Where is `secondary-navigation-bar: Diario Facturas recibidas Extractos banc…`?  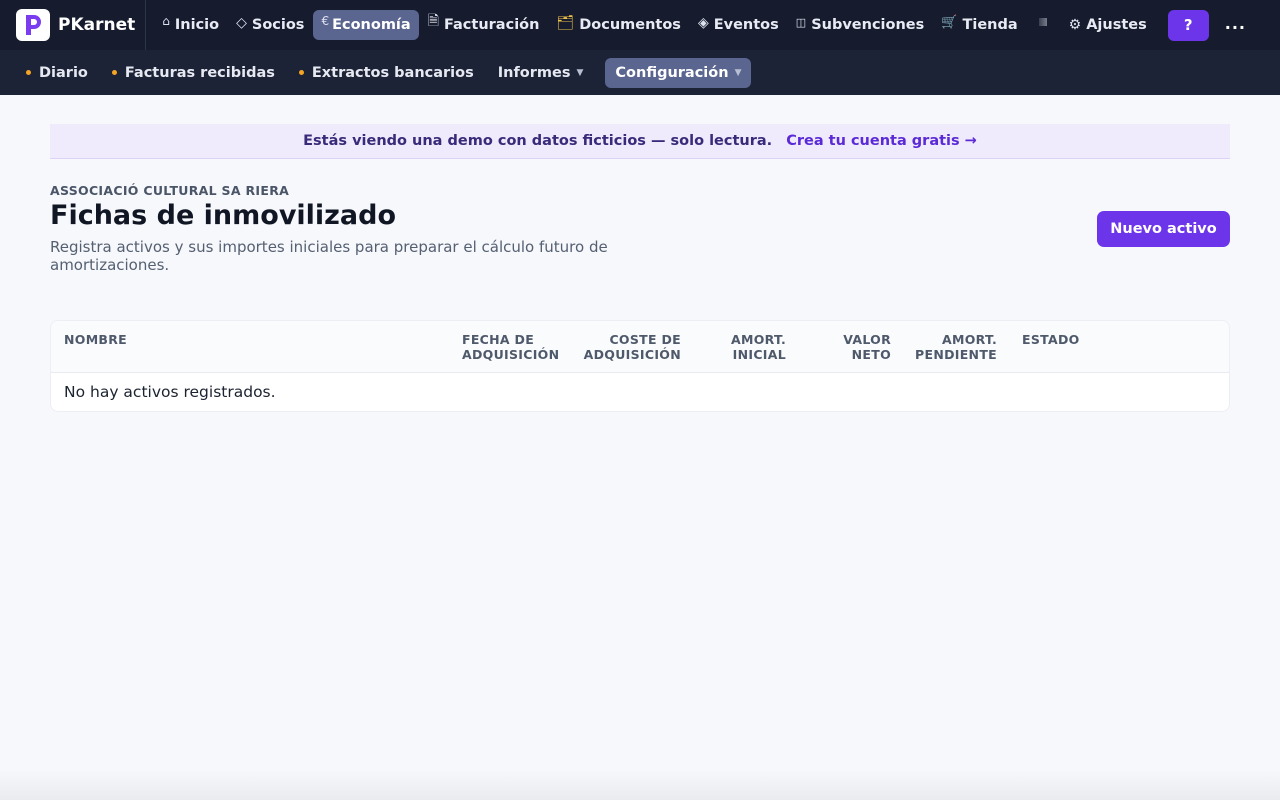
secondary-navigation-bar: Diario Facturas recibidas Extractos banc… is located at coordinates (640, 72).